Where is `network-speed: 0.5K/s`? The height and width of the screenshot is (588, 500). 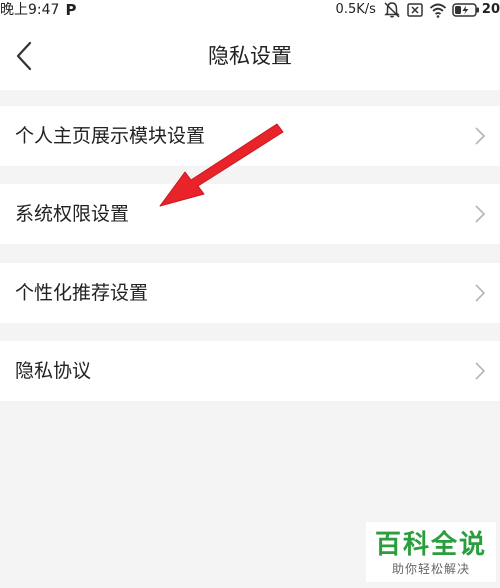
network-speed: 0.5K/s is located at coordinates (355, 9).